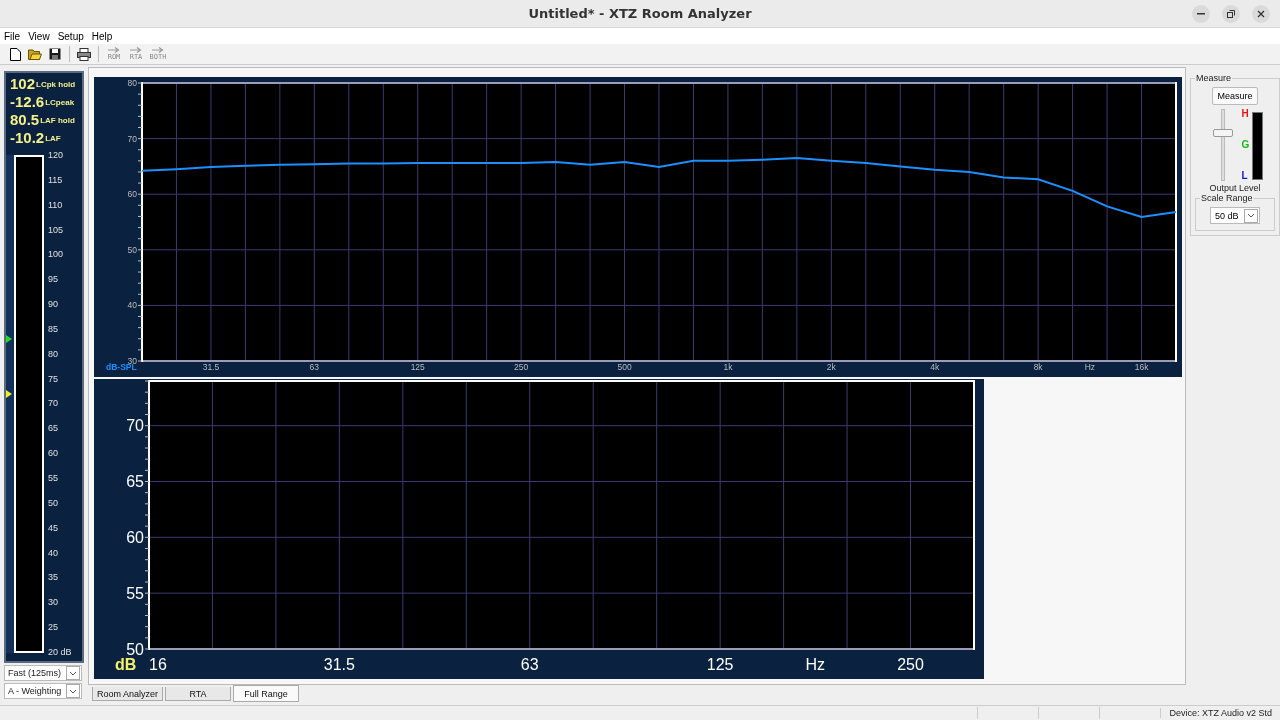 This screenshot has height=720, width=1280. Describe the element at coordinates (53, 528) in the screenshot. I see `scale-label: 45` at that location.